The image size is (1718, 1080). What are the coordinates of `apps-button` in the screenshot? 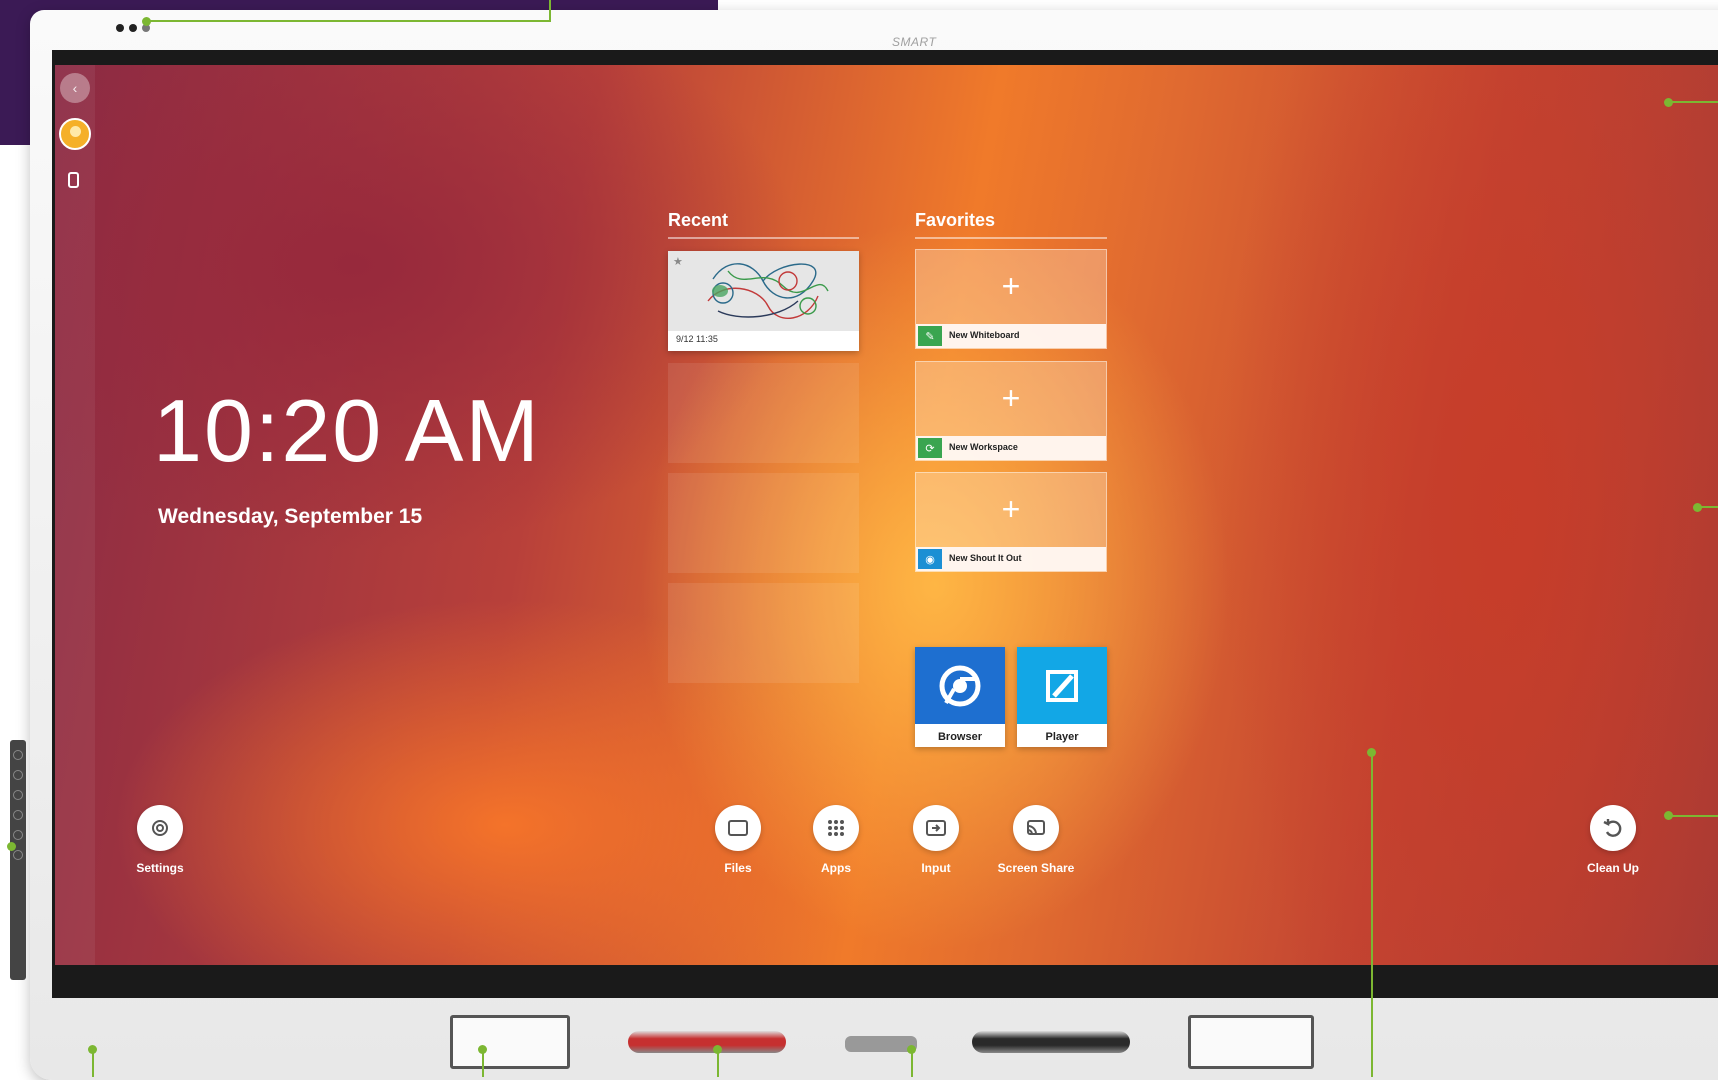 It's located at (836, 828).